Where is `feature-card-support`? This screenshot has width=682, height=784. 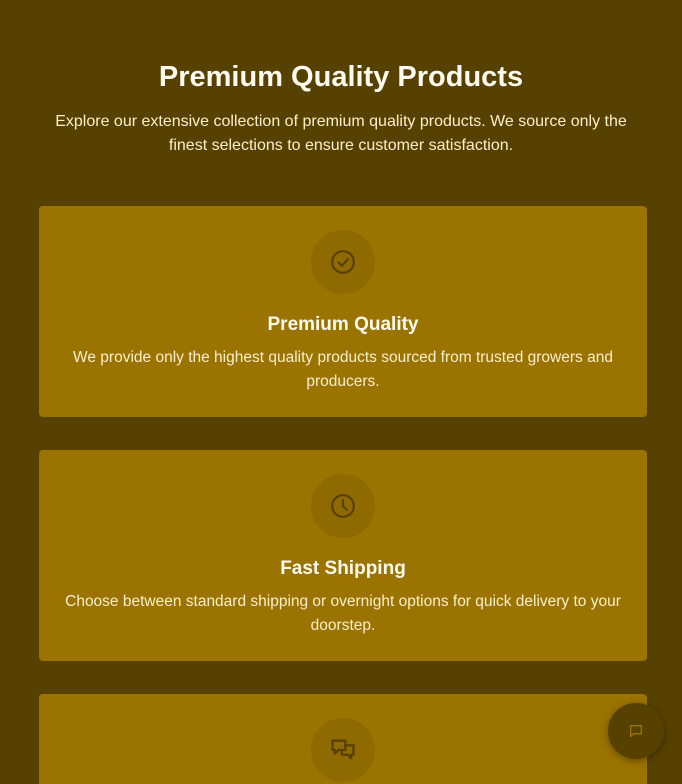 feature-card-support is located at coordinates (343, 739).